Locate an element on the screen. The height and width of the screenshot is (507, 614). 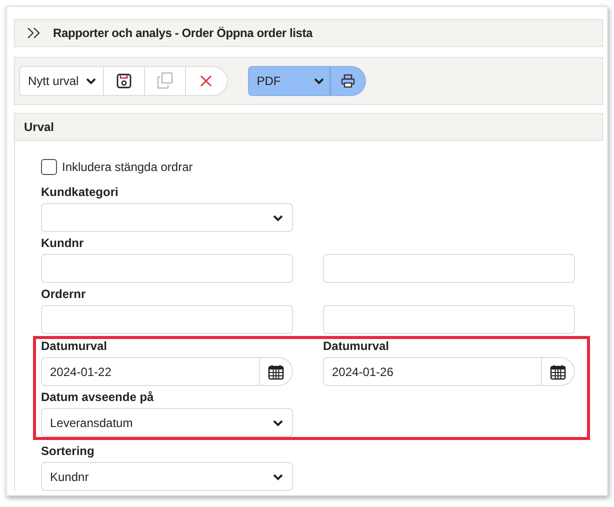
checkbox-label: Inkludera stängda ordrar is located at coordinates (127, 167).